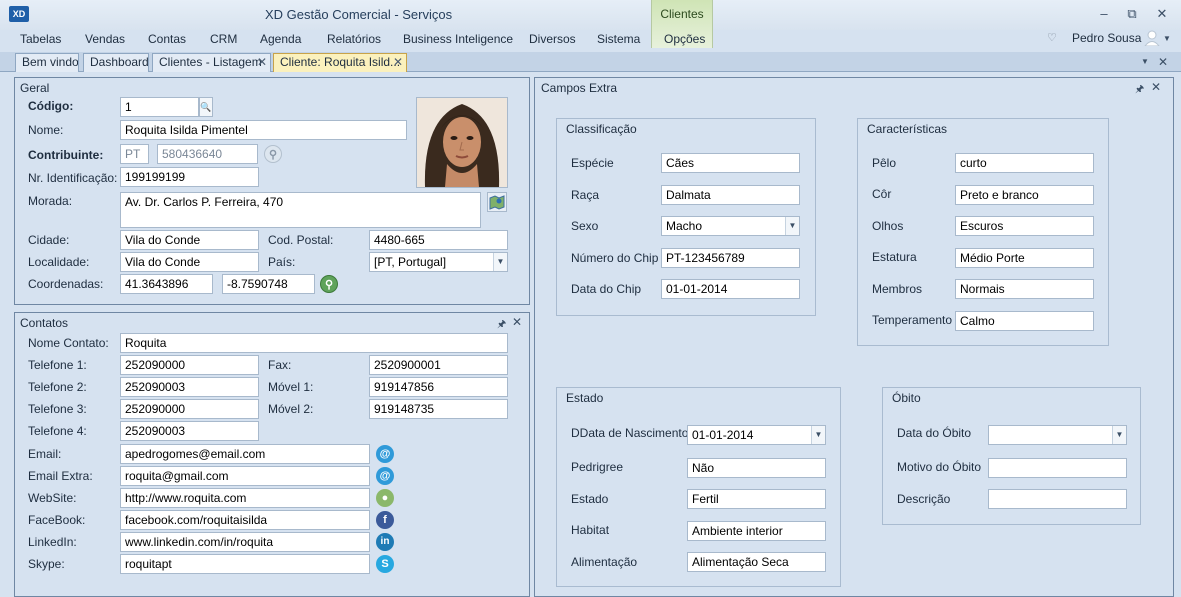 This screenshot has width=1181, height=597. Describe the element at coordinates (618, 39) in the screenshot. I see `menu-sistema: Sistema` at that location.